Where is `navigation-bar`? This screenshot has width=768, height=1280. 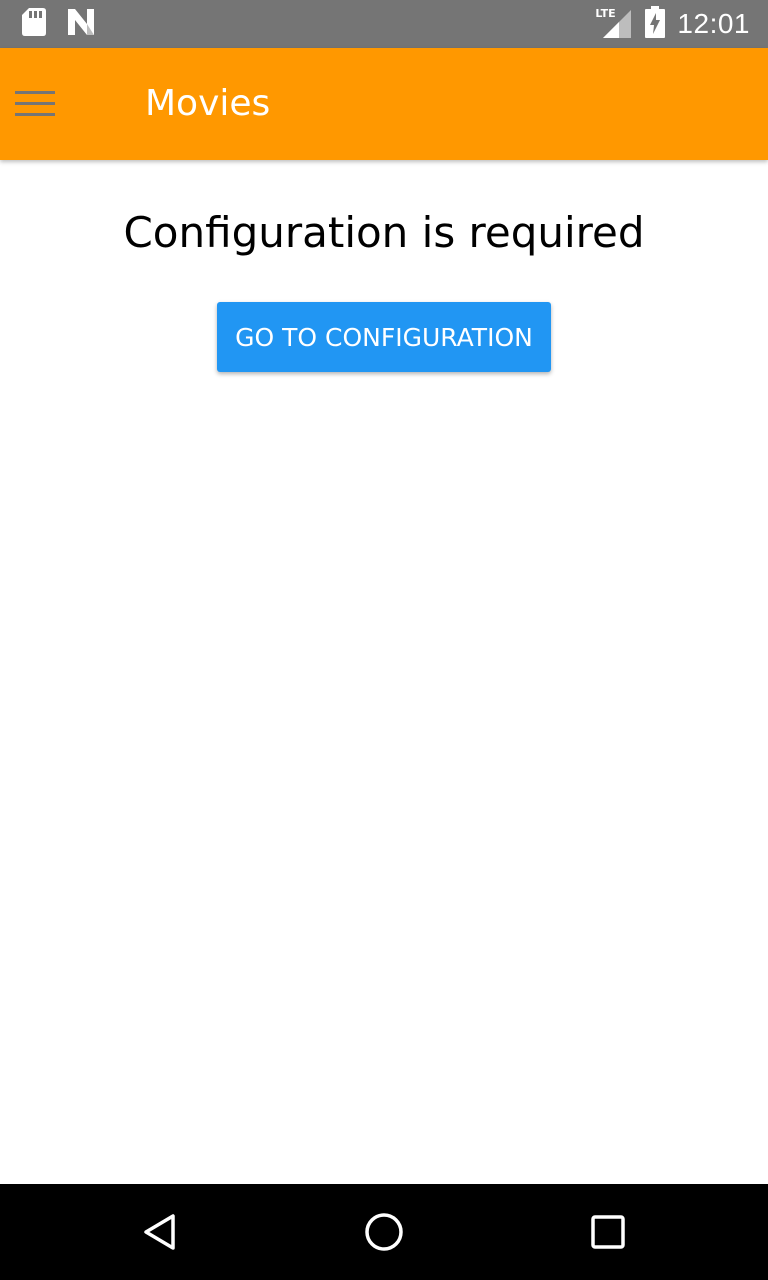
navigation-bar is located at coordinates (384, 1232).